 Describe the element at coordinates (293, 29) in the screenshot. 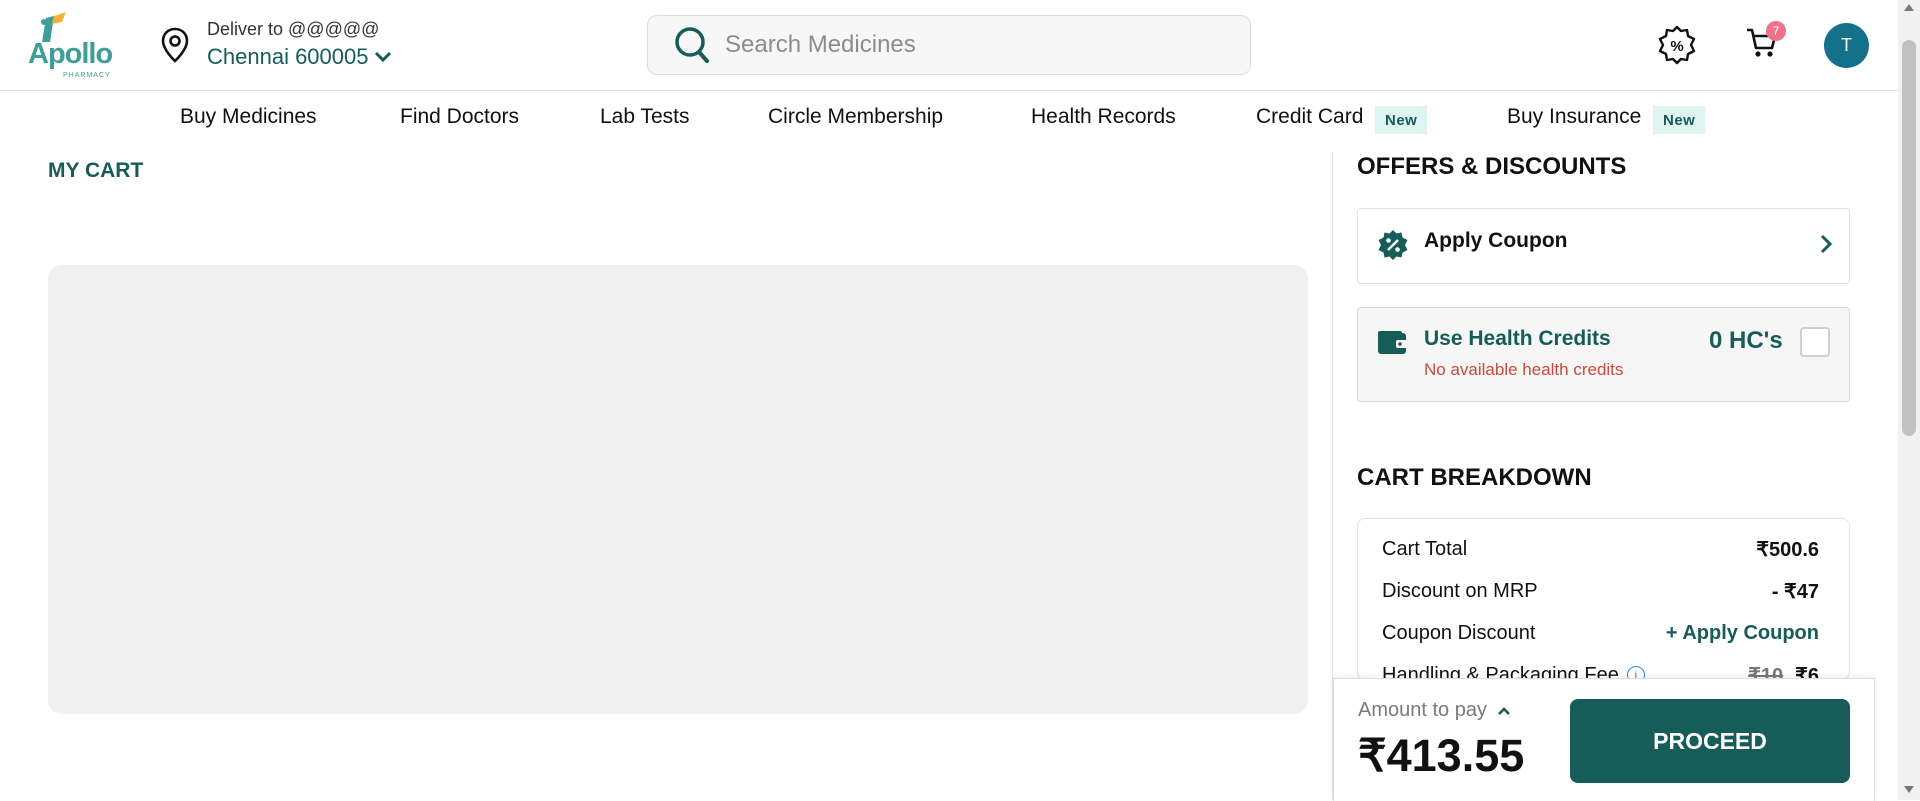

I see `deliver-to-label: Deliver to @@@@@` at that location.